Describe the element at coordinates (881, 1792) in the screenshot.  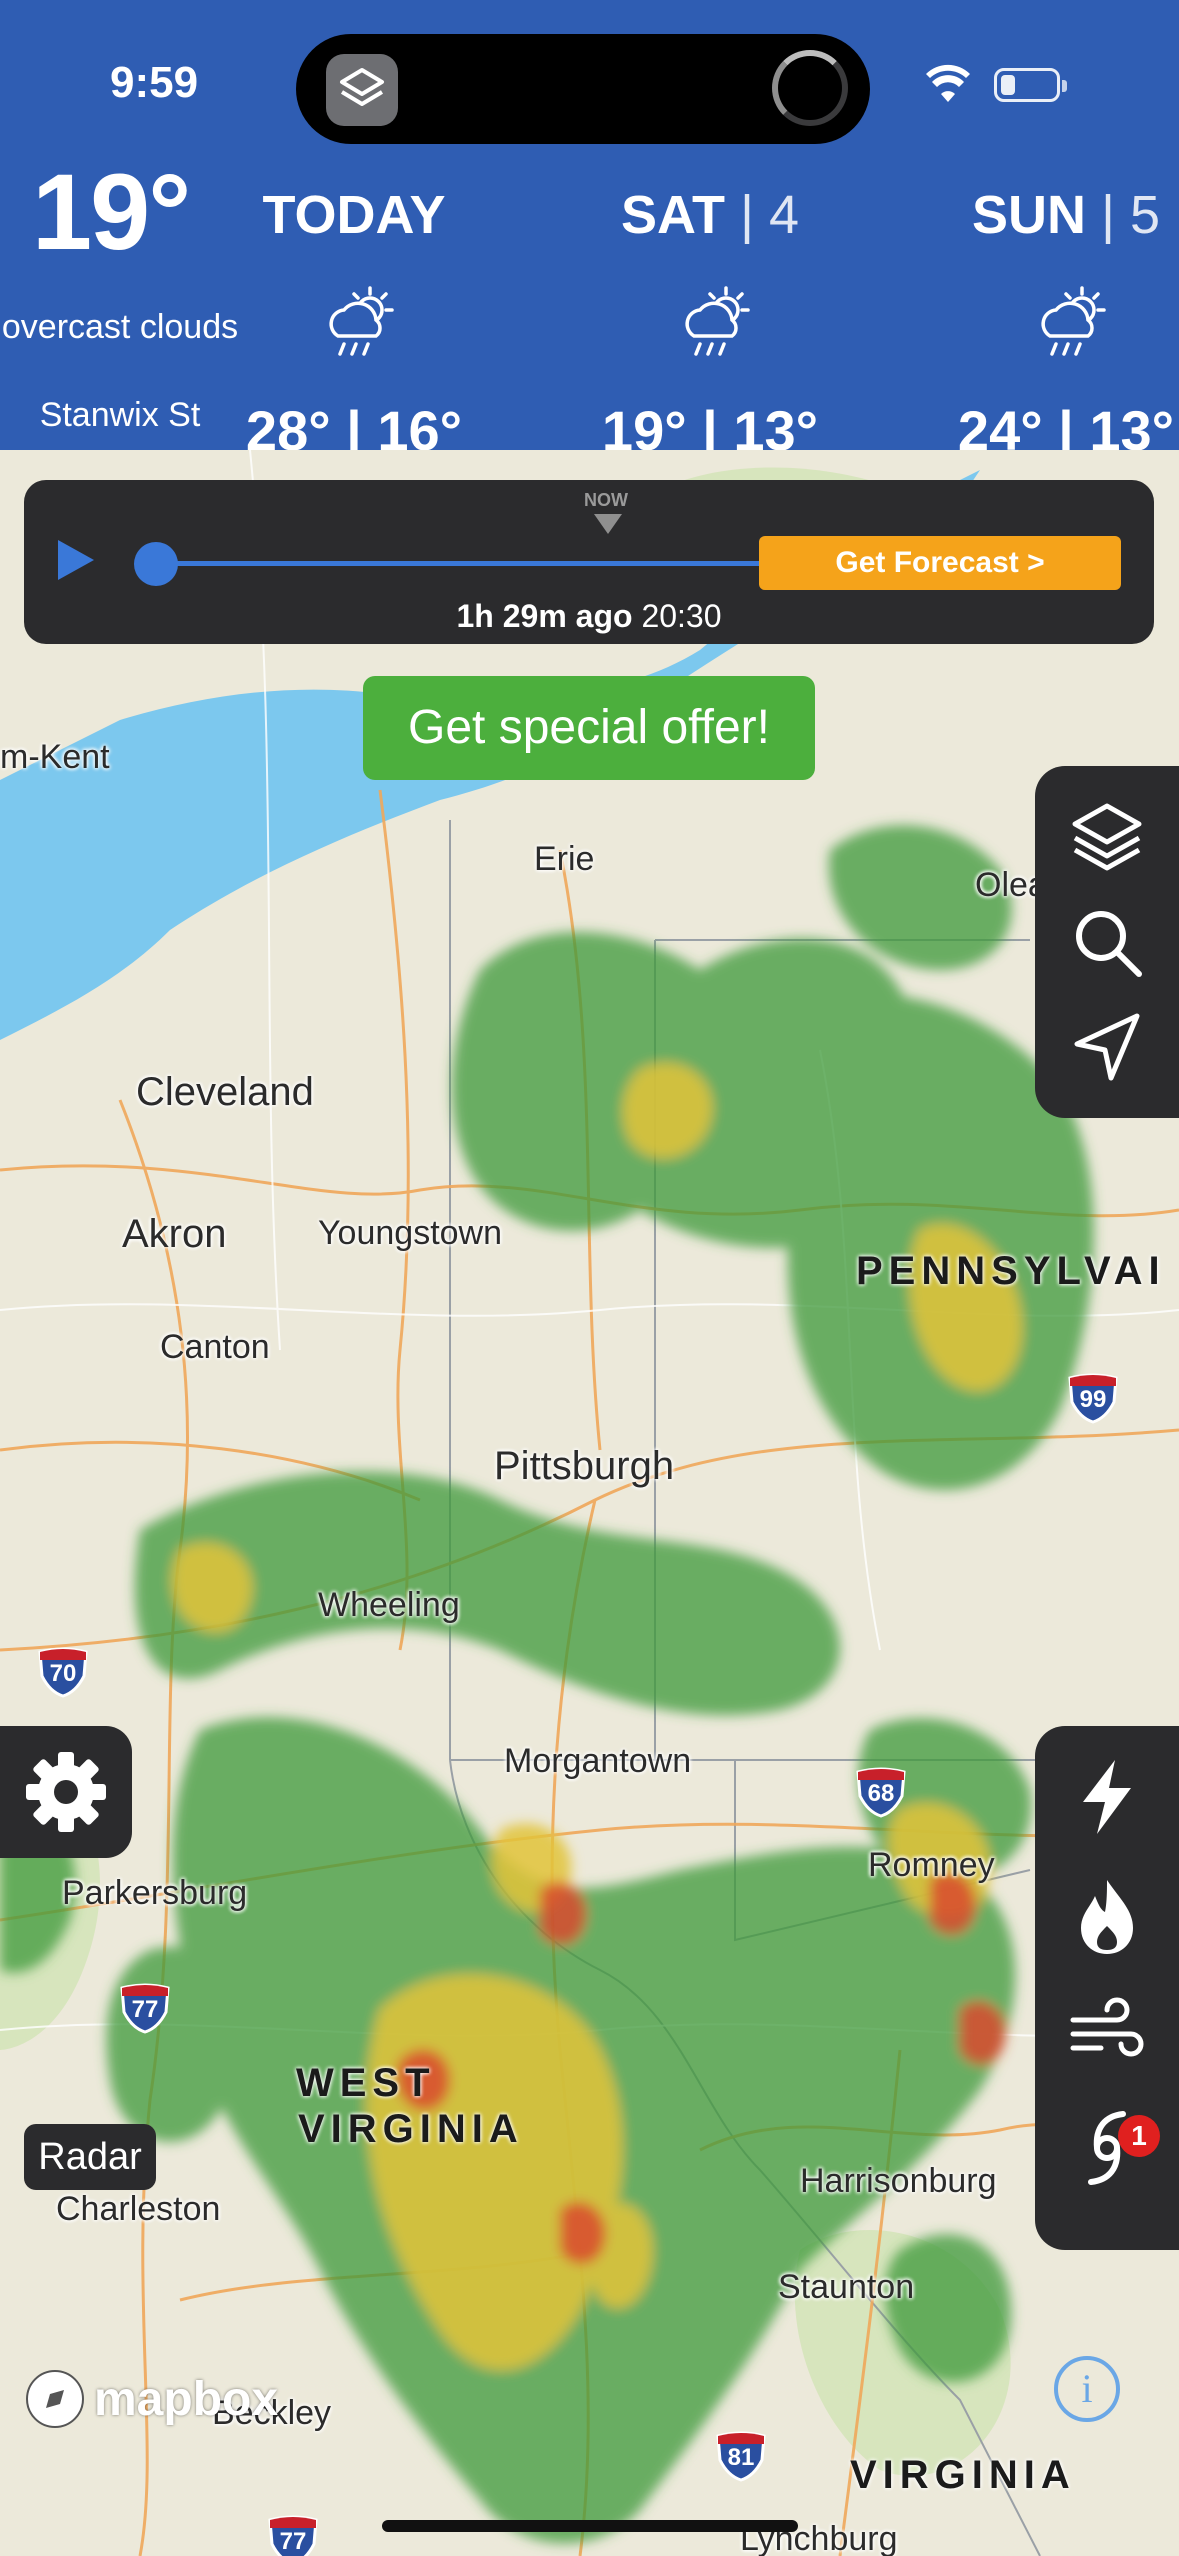
I see `highway-shield: 68` at that location.